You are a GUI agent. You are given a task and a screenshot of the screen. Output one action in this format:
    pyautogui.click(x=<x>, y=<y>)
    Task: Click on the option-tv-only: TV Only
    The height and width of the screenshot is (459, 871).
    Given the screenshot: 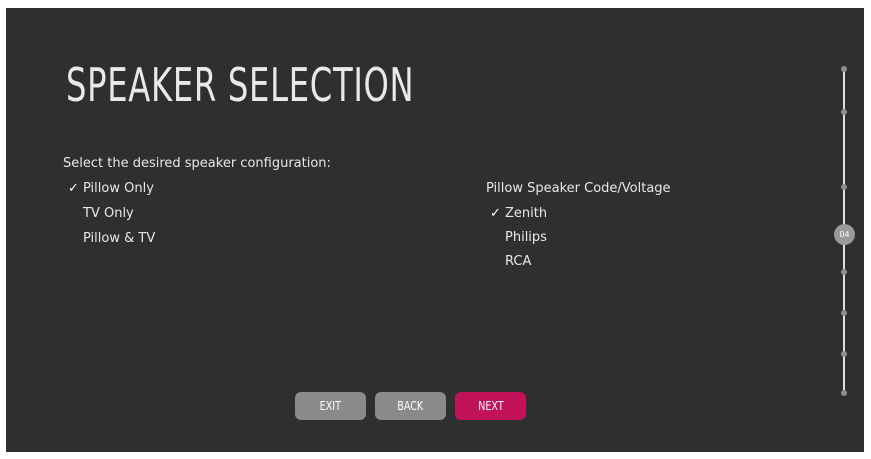 What is the action you would take?
    pyautogui.click(x=108, y=213)
    